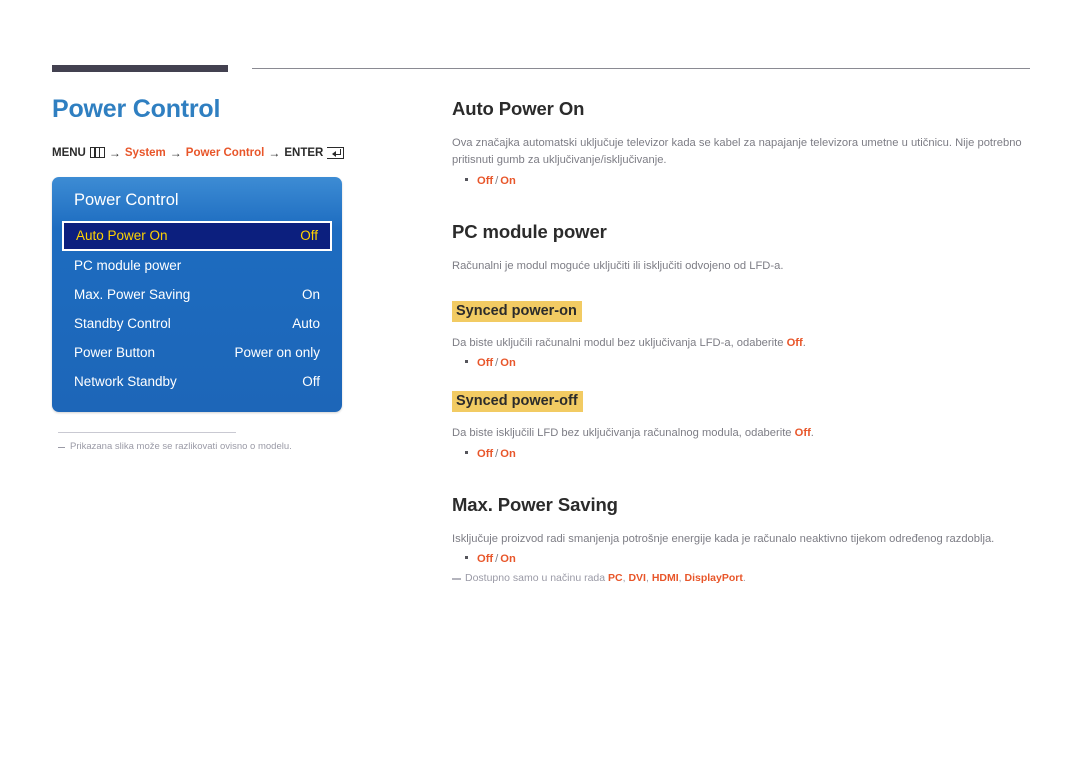  Describe the element at coordinates (197, 381) in the screenshot. I see `osd-row-network-standby: Network Standby Off` at that location.